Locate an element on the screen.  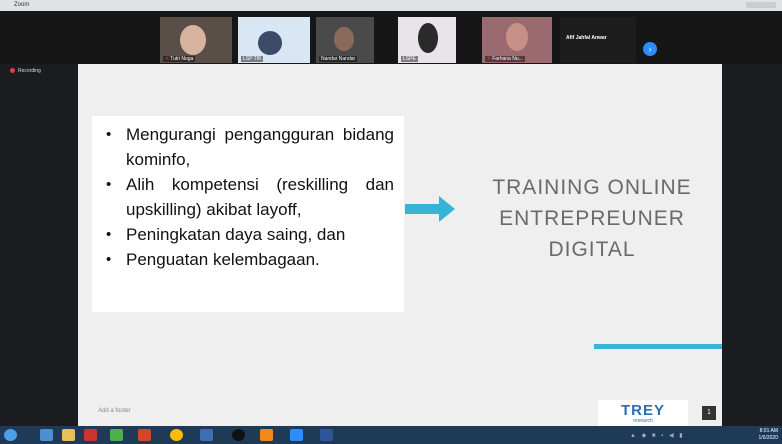
window-title: Zoom is located at coordinates (22, 5).